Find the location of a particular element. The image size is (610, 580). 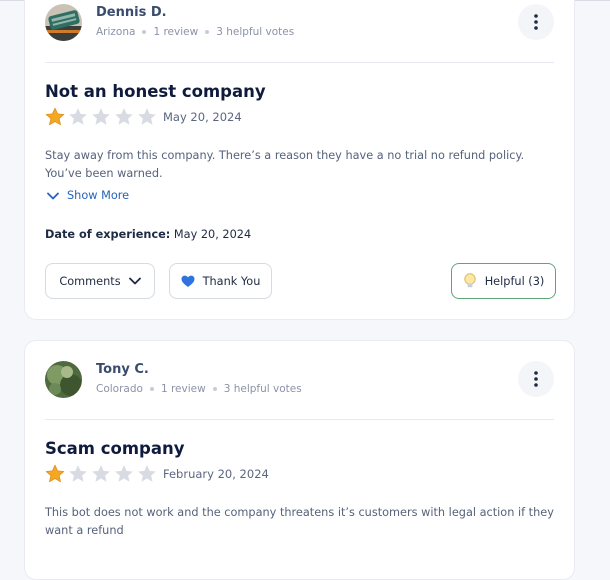

thank-you-button: Thank You is located at coordinates (220, 281).